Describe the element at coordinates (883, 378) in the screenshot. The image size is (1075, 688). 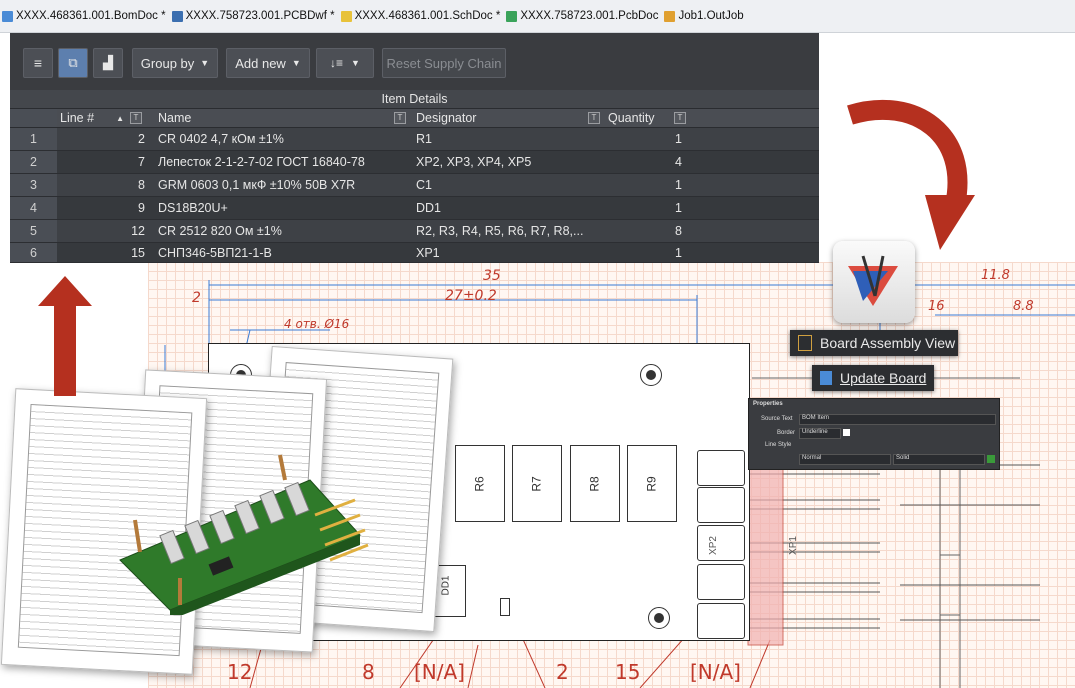
I see `update-board-label: Update Board` at that location.